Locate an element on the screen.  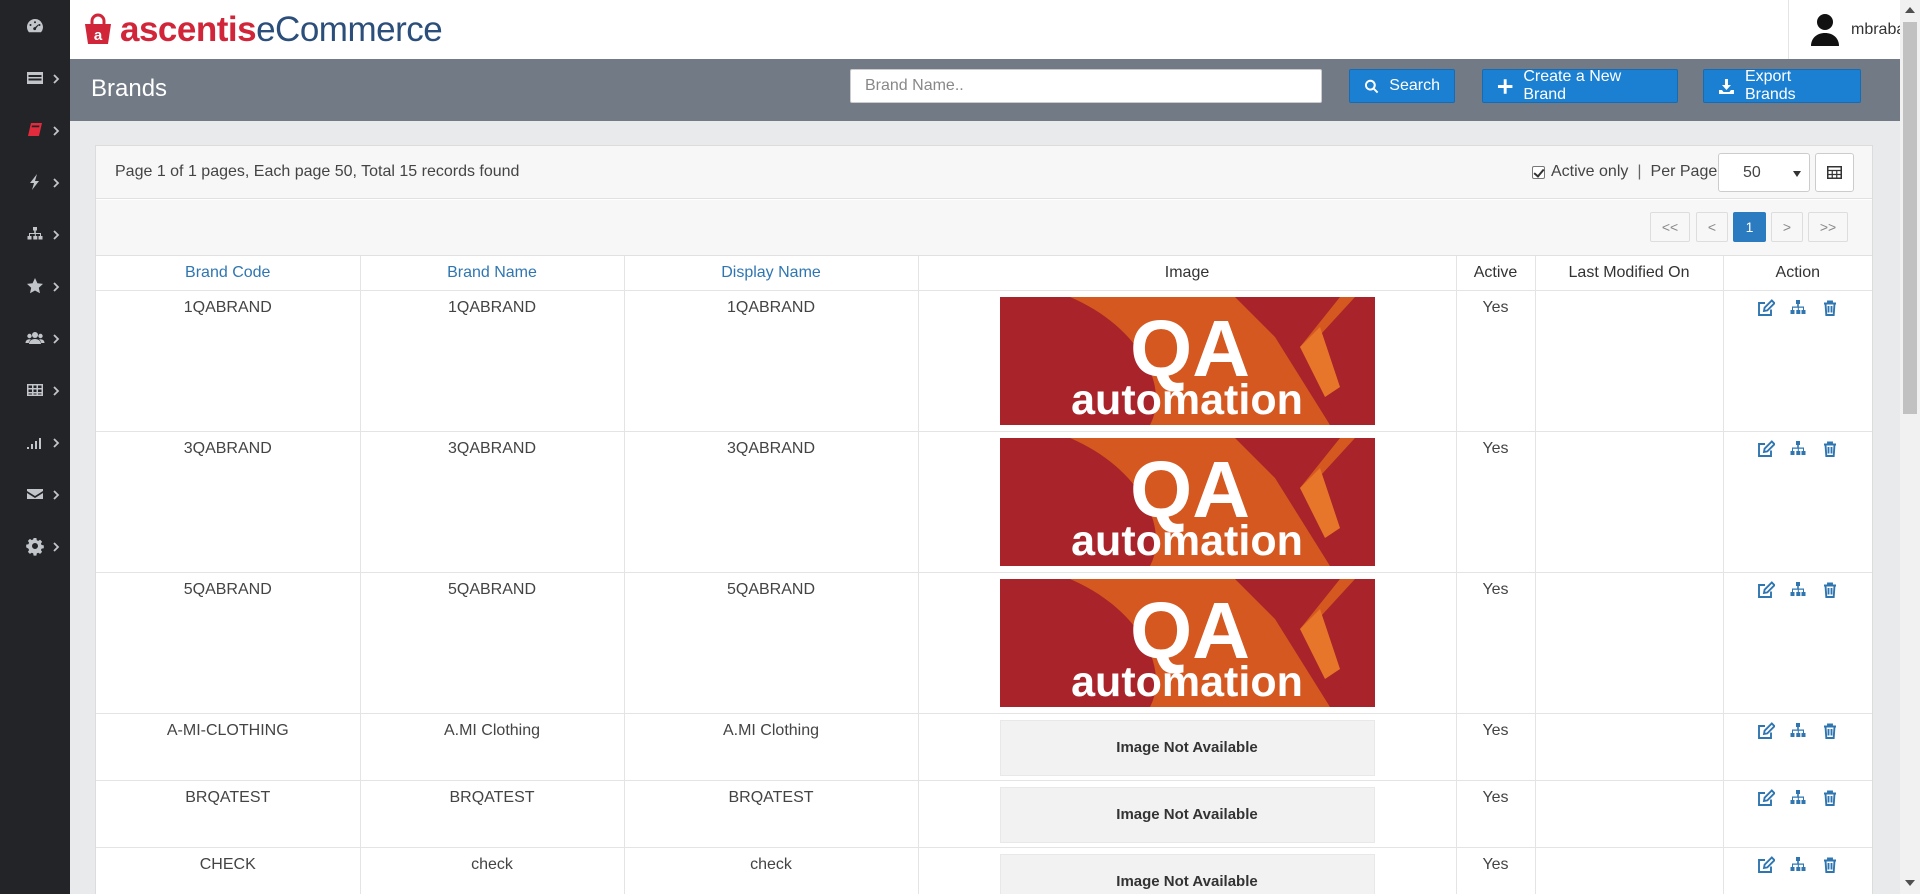
sidebar-nav is located at coordinates (35, 447).